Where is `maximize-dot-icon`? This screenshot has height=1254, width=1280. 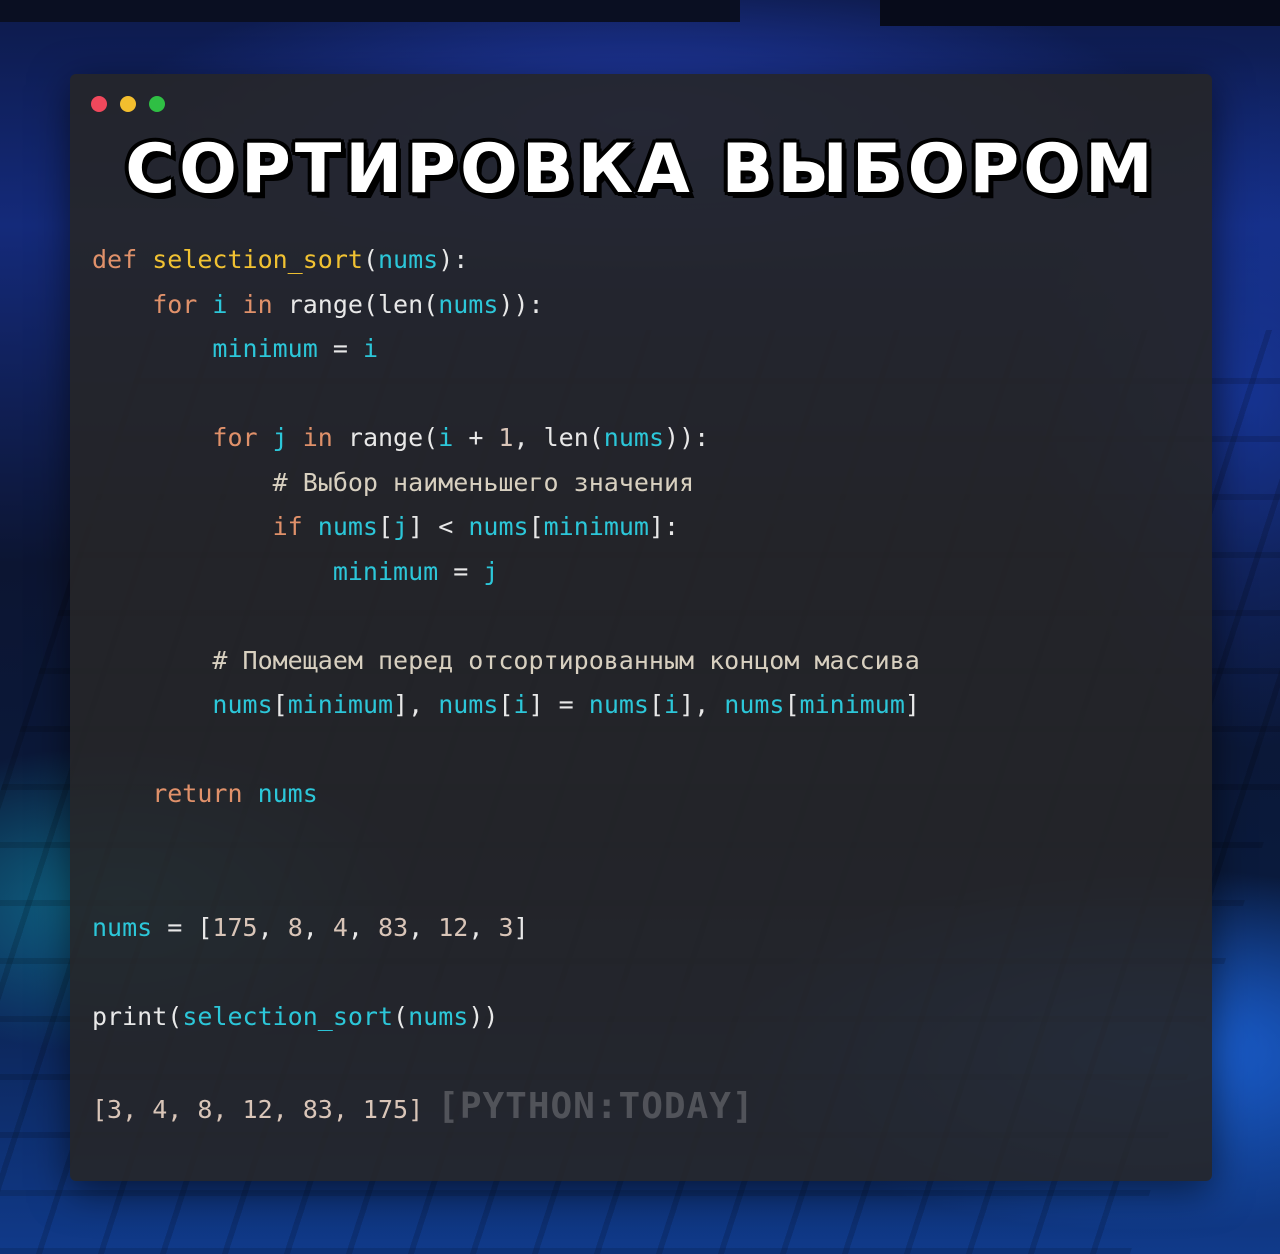
maximize-dot-icon is located at coordinates (157, 104).